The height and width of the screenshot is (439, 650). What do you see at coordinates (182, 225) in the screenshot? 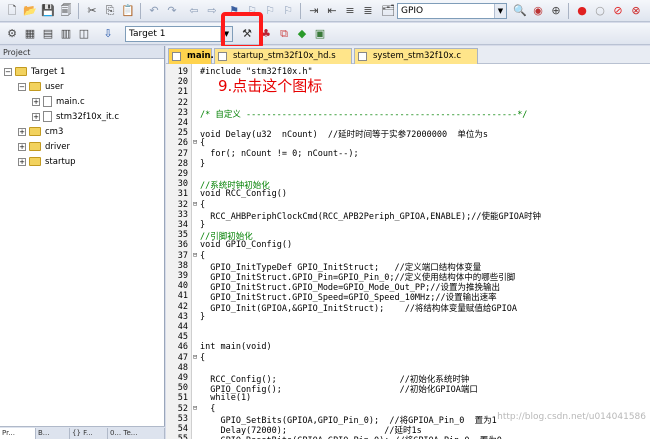
I see `line-number: 34` at bounding box center [182, 225].